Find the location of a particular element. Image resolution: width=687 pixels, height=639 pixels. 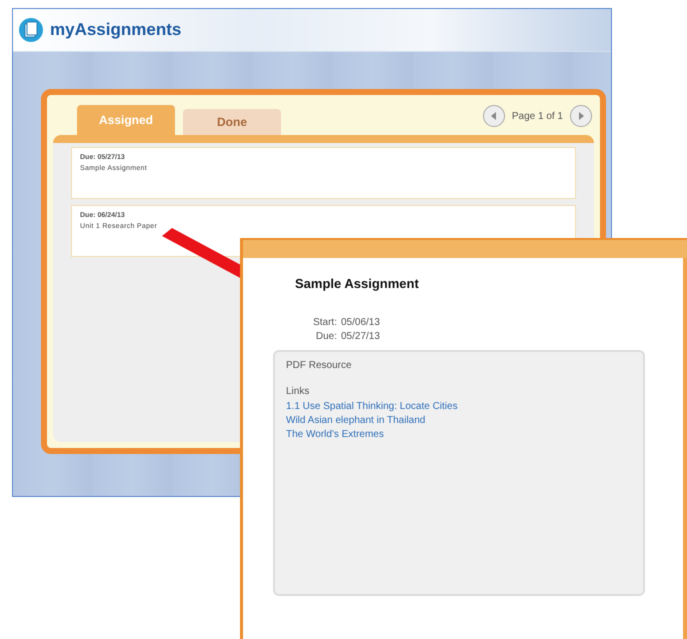

left-arrow-button is located at coordinates (493, 116).